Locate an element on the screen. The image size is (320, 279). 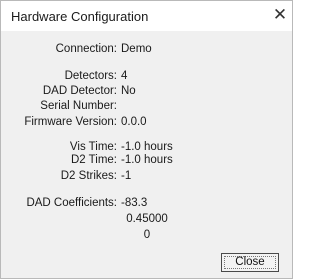
d2-time-label: D2 Time: is located at coordinates (93, 160).